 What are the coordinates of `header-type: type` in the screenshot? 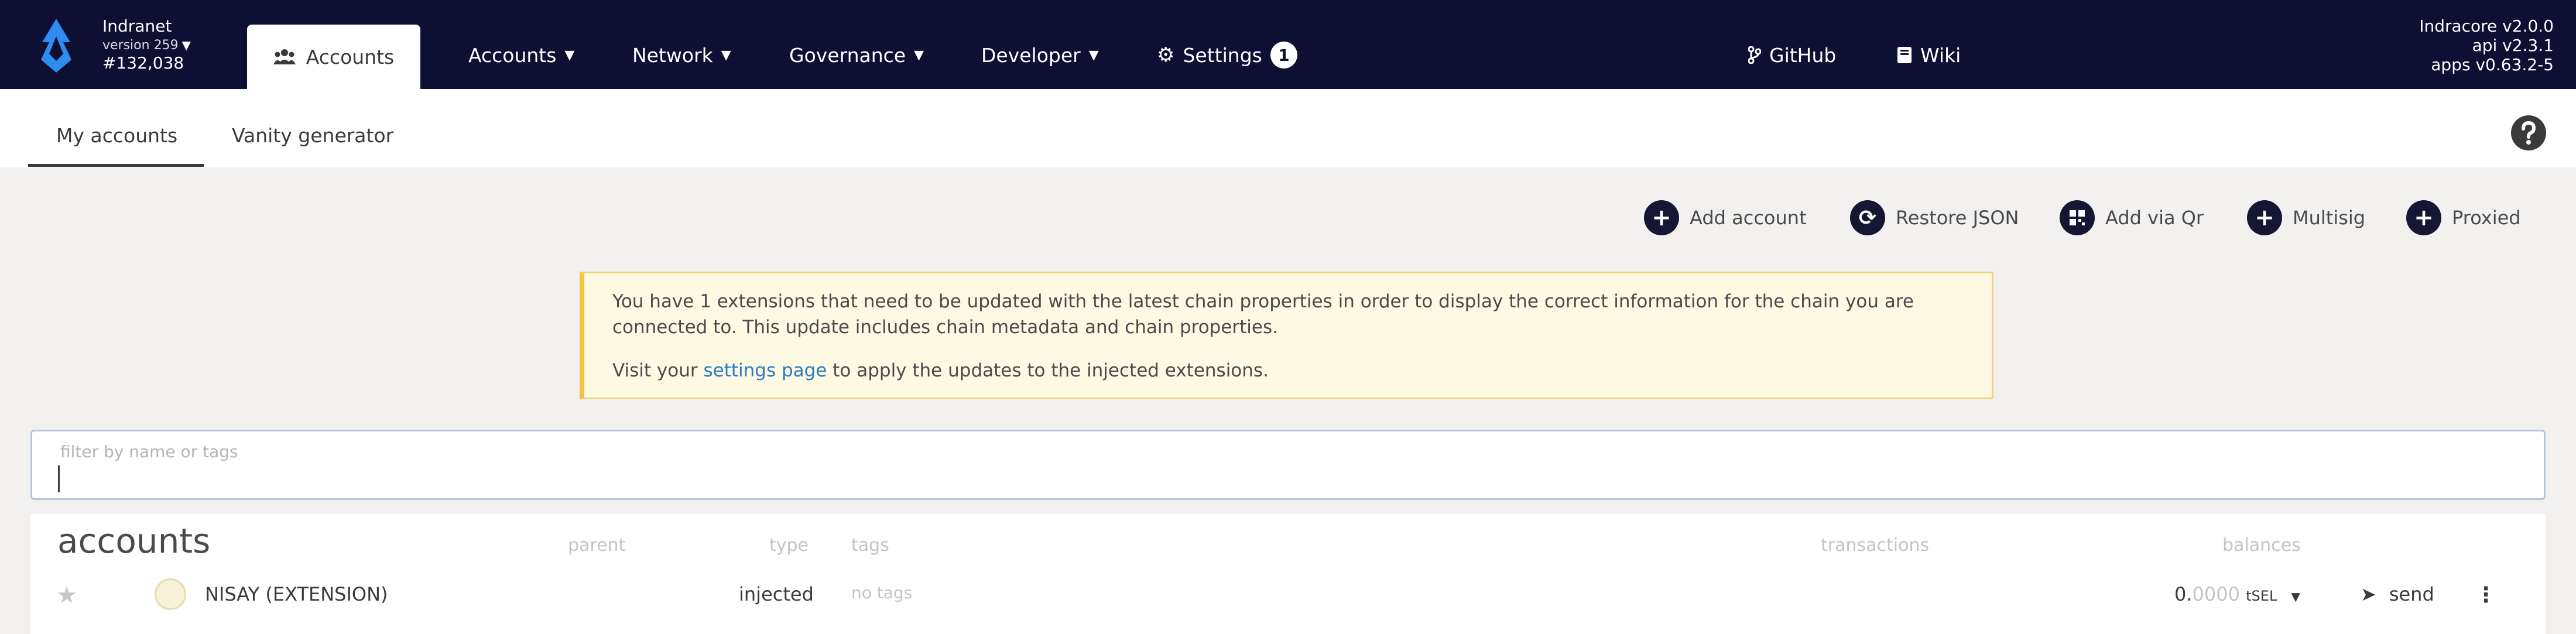 It's located at (789, 545).